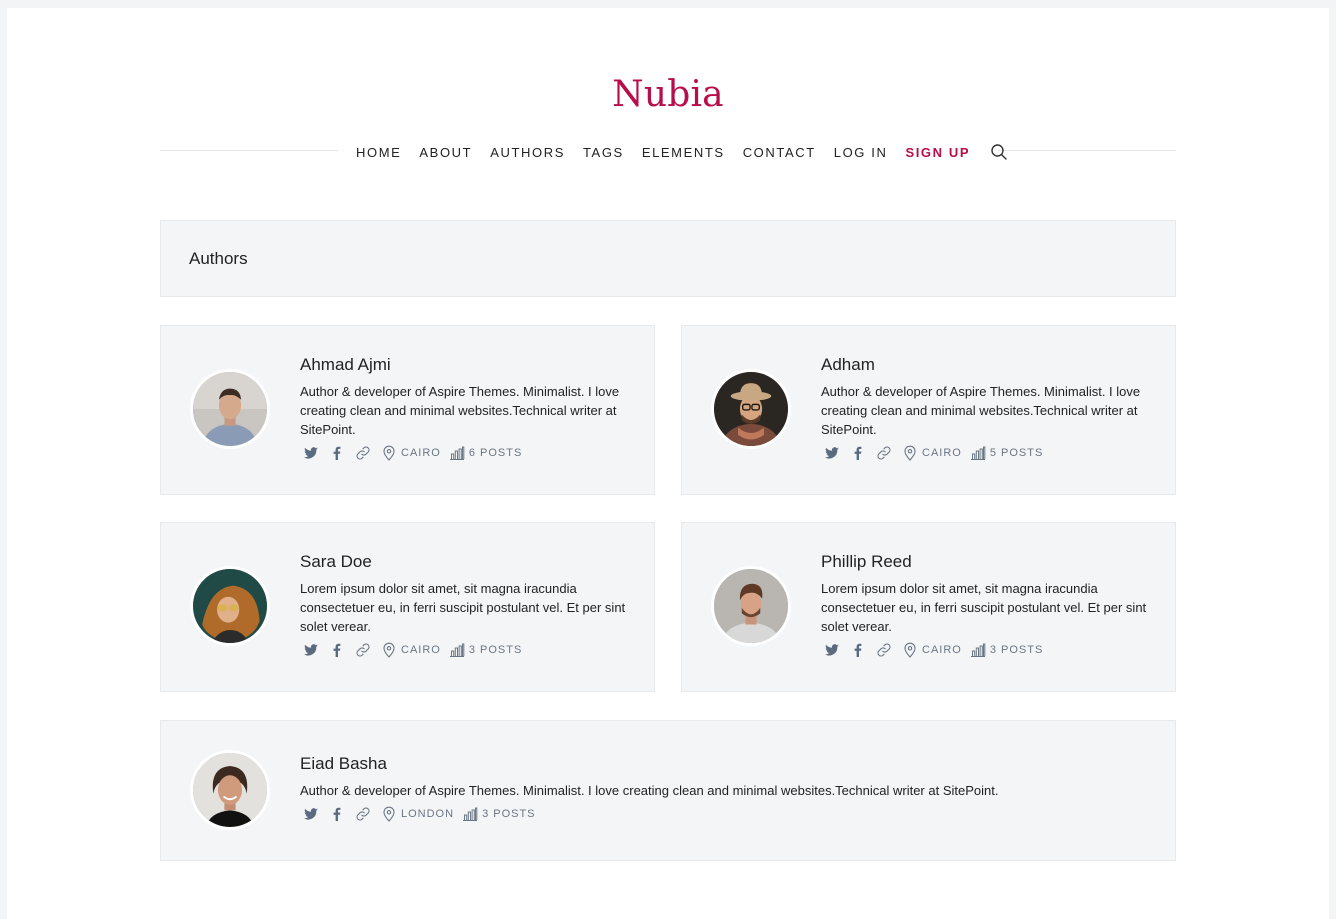  Describe the element at coordinates (861, 152) in the screenshot. I see `nav-log-in: LOG IN` at that location.